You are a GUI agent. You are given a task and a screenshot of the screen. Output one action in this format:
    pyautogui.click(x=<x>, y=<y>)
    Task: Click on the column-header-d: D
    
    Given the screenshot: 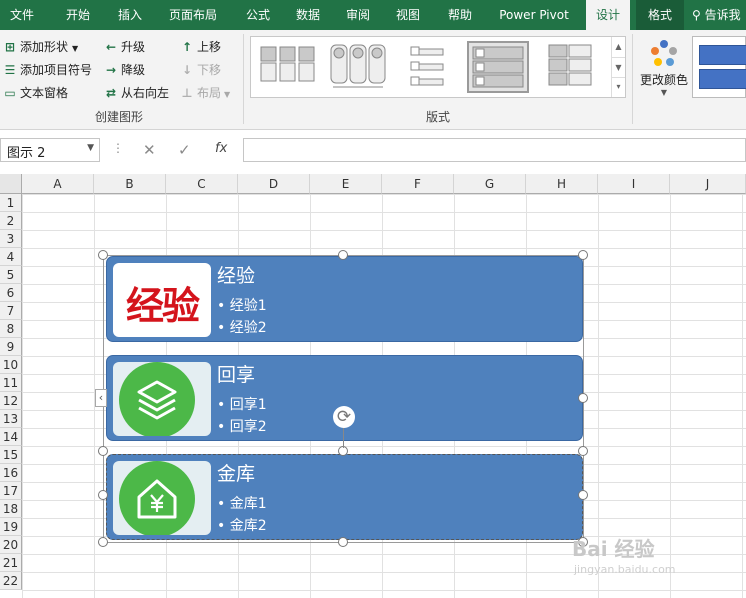 What is the action you would take?
    pyautogui.click(x=274, y=184)
    